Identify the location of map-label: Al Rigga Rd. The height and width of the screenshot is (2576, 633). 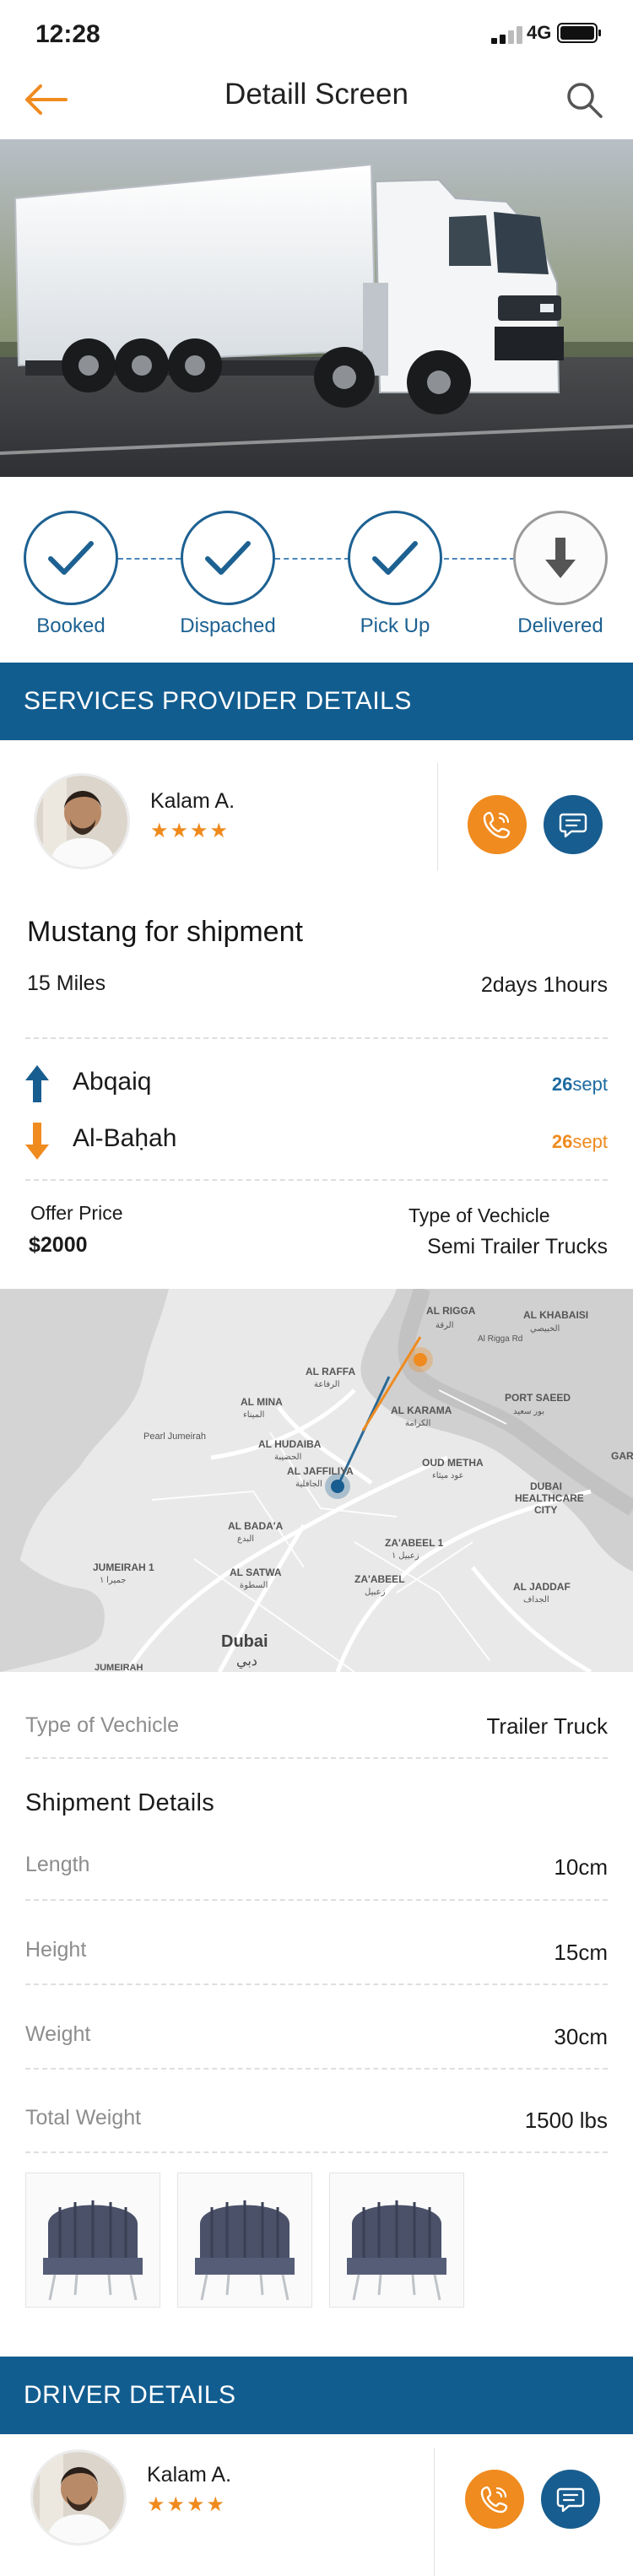
(500, 1339).